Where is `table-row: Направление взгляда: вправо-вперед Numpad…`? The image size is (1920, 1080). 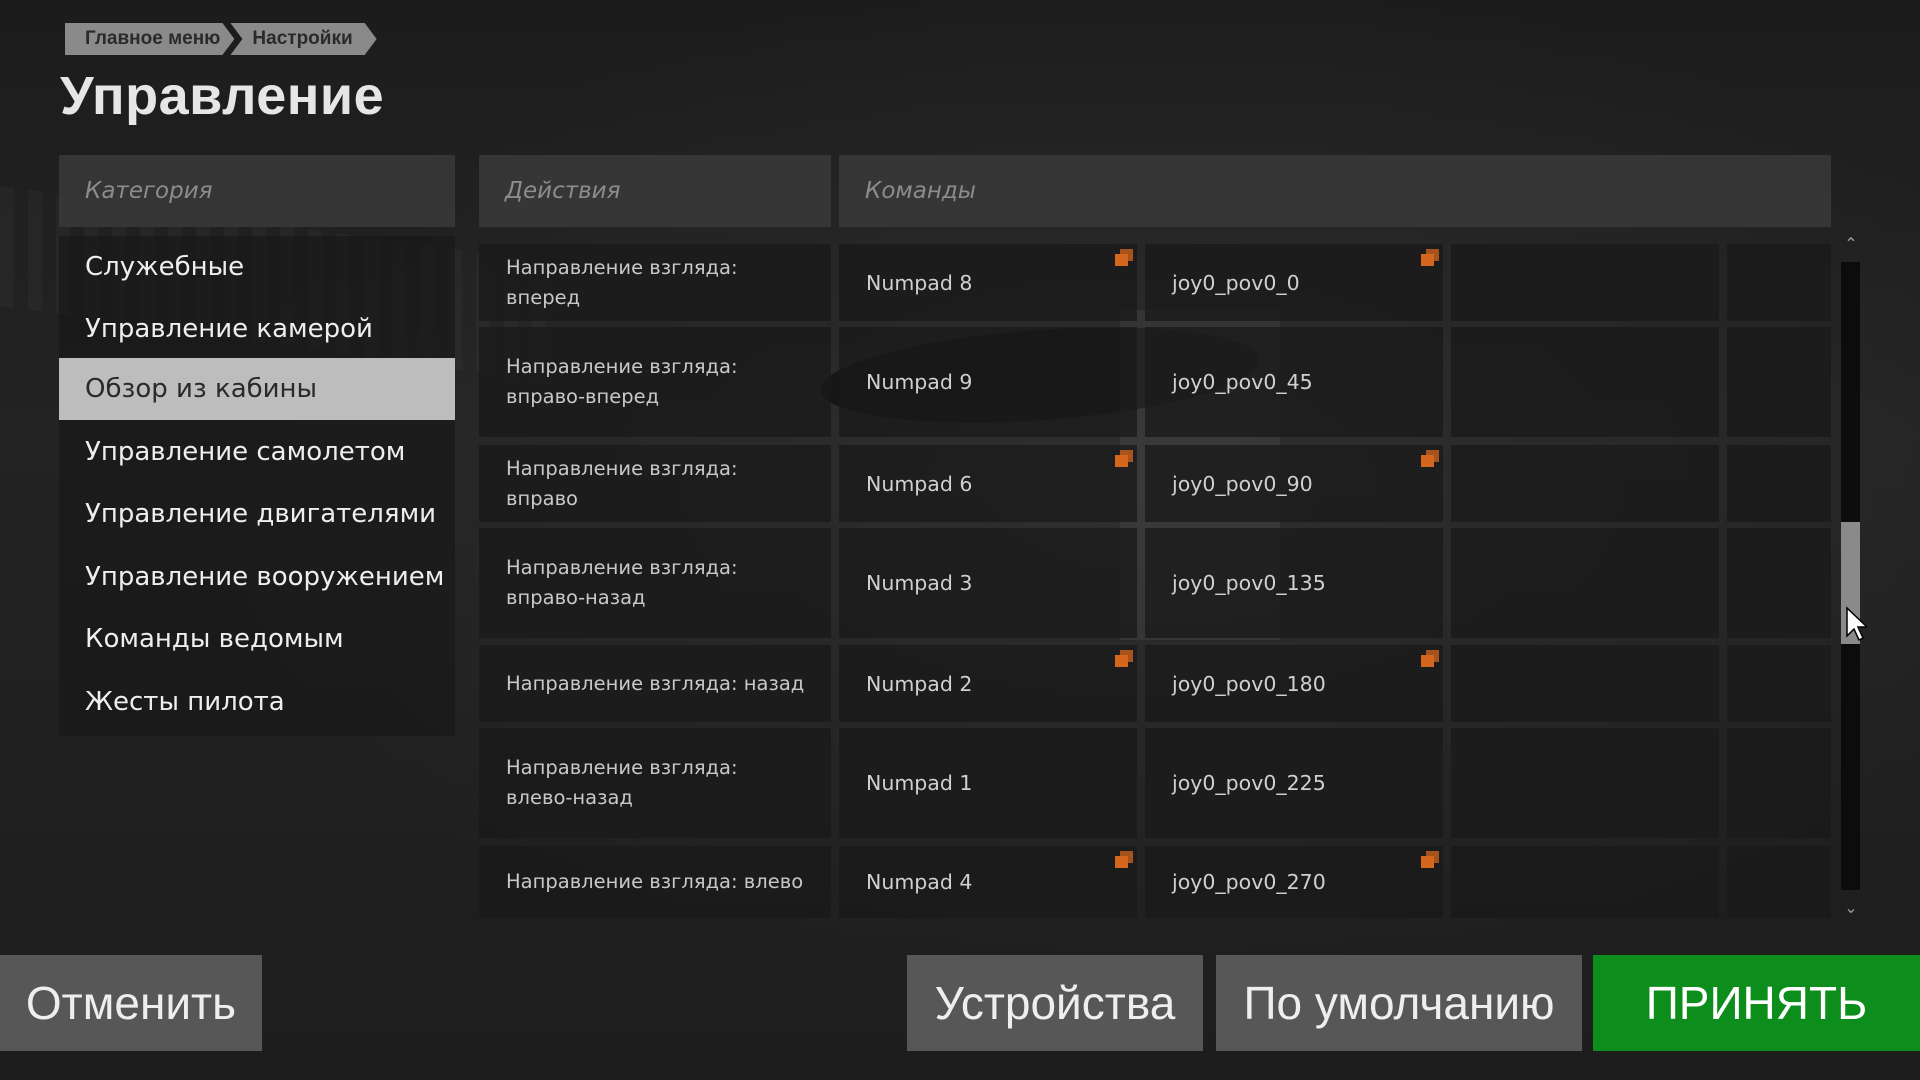
table-row: Направление взгляда: вправо-вперед Numpad… is located at coordinates (1155, 382).